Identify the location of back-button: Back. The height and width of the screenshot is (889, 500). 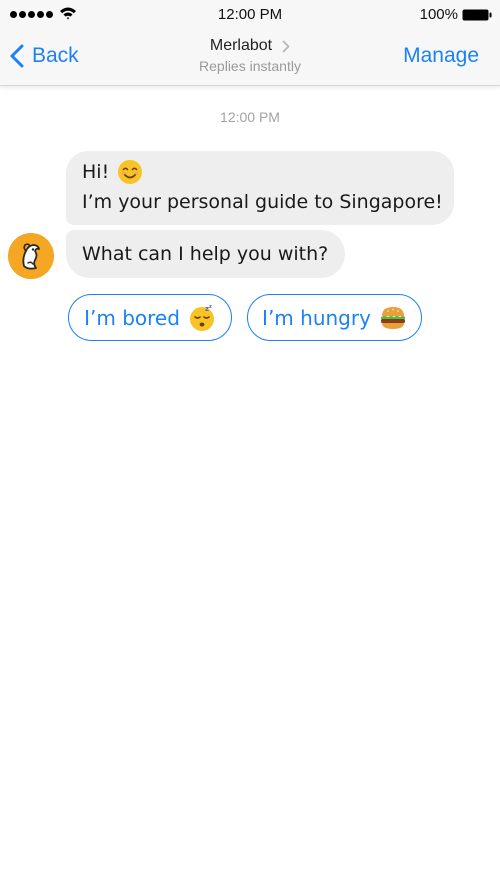
(44, 56).